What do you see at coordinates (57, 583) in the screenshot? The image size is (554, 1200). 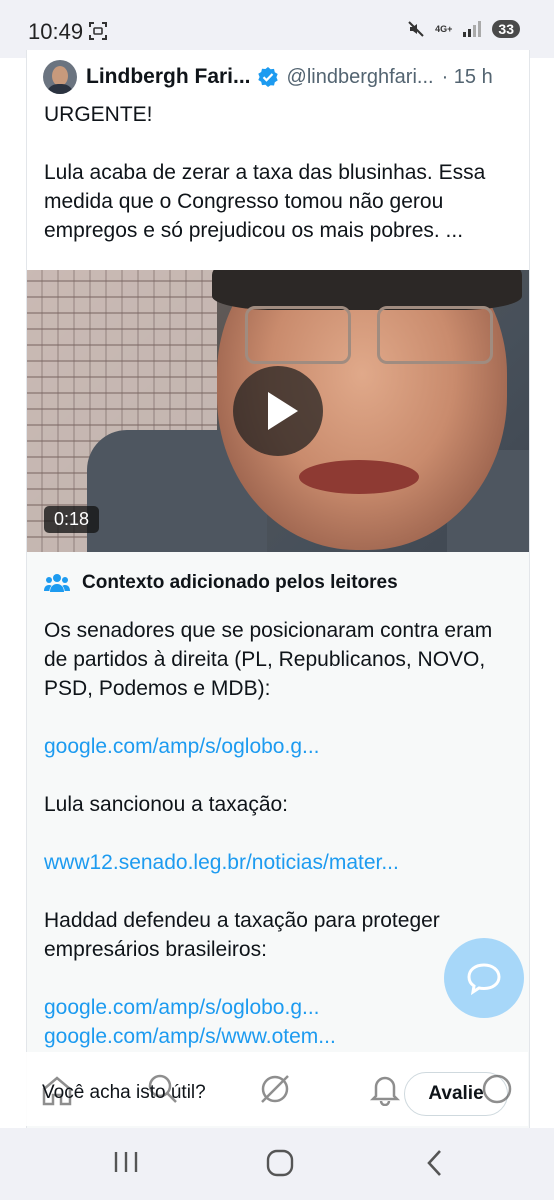 I see `people-icon` at bounding box center [57, 583].